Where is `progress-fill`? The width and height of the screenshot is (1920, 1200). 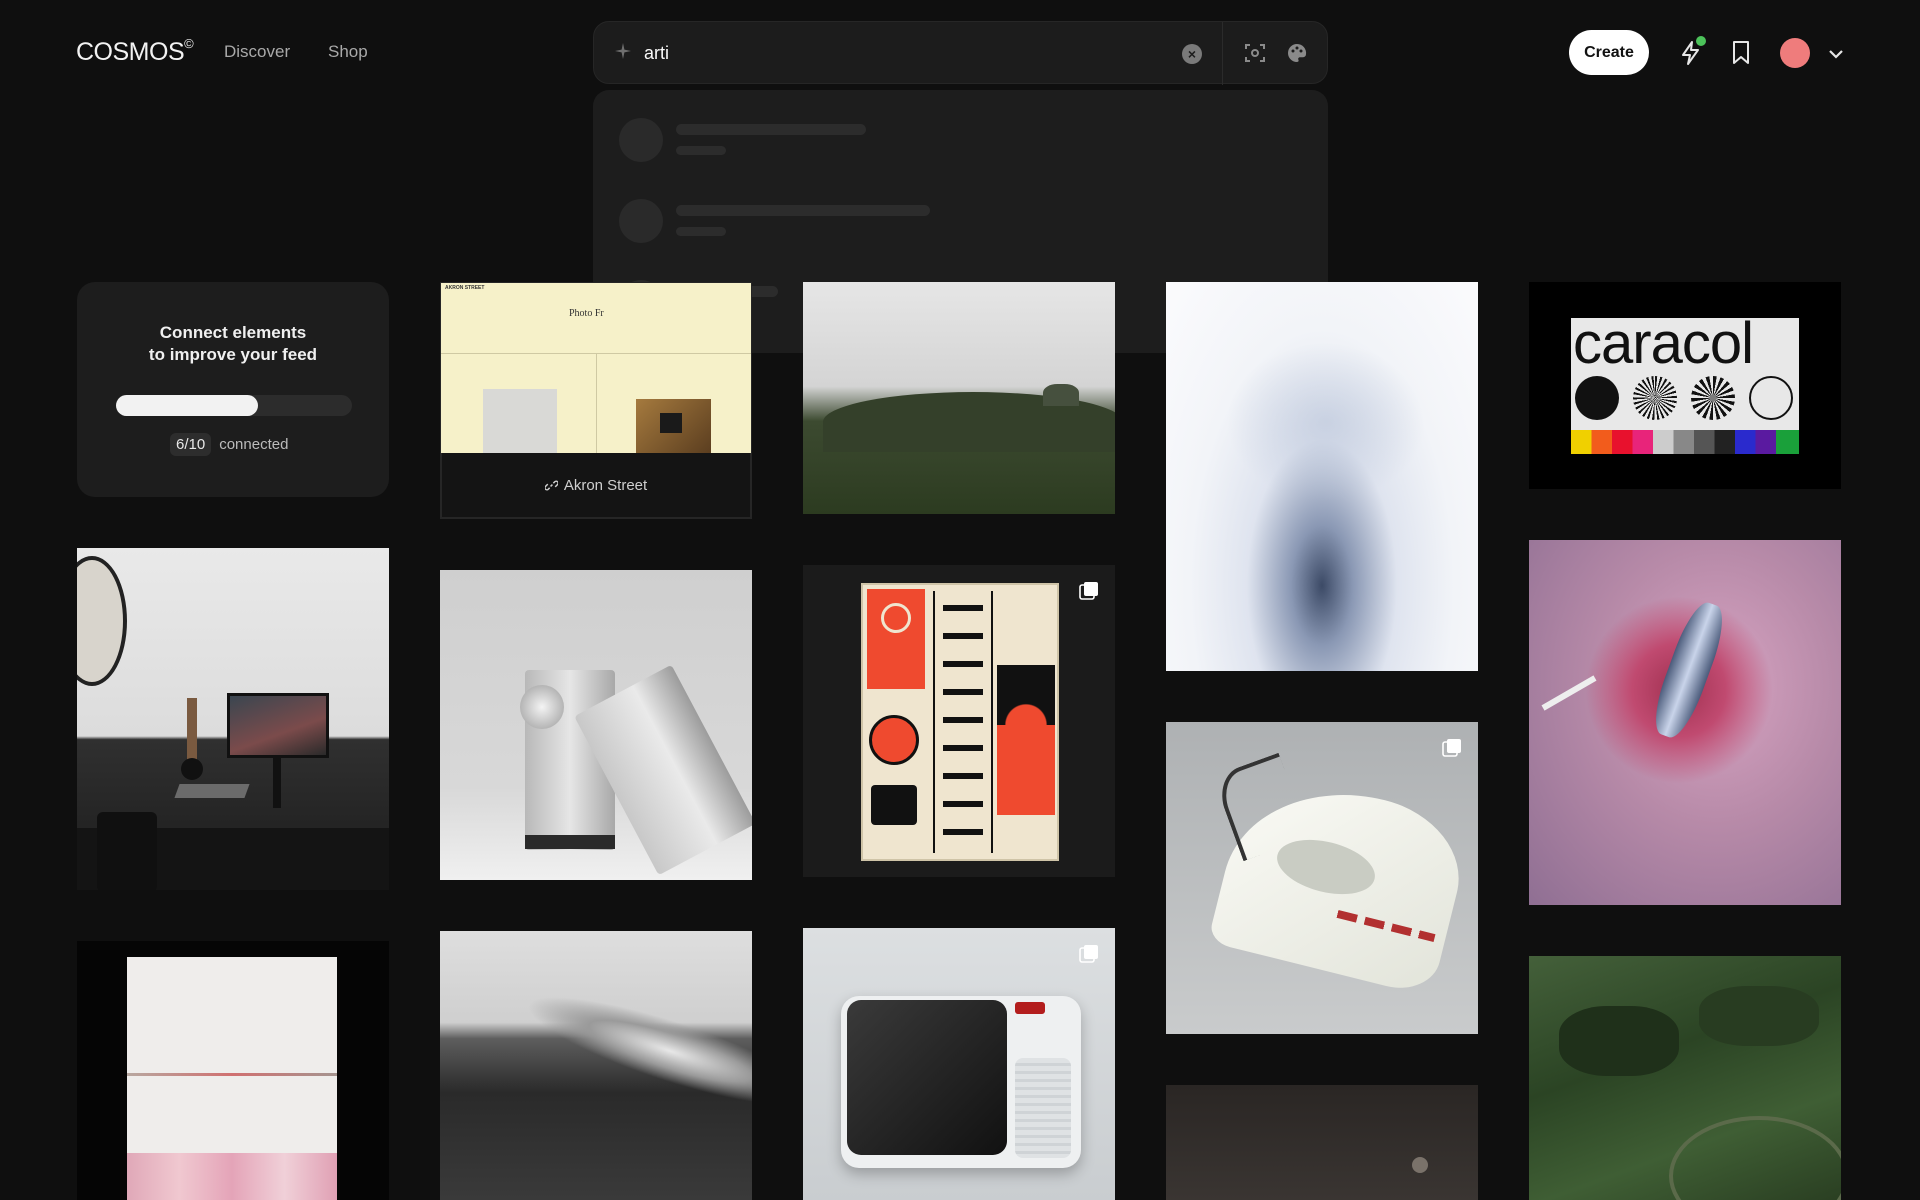
progress-fill is located at coordinates (187, 405).